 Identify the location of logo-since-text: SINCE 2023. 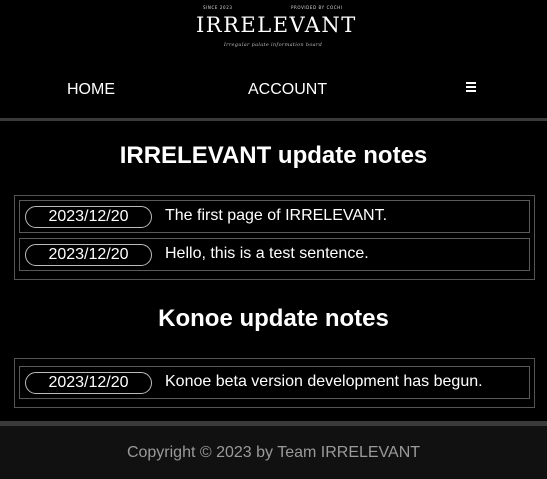
(218, 7).